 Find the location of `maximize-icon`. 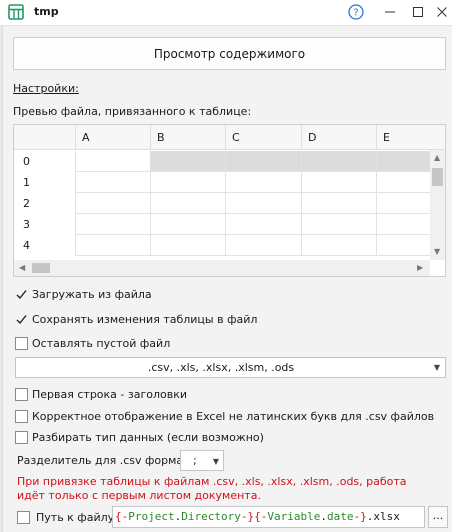

maximize-icon is located at coordinates (418, 12).